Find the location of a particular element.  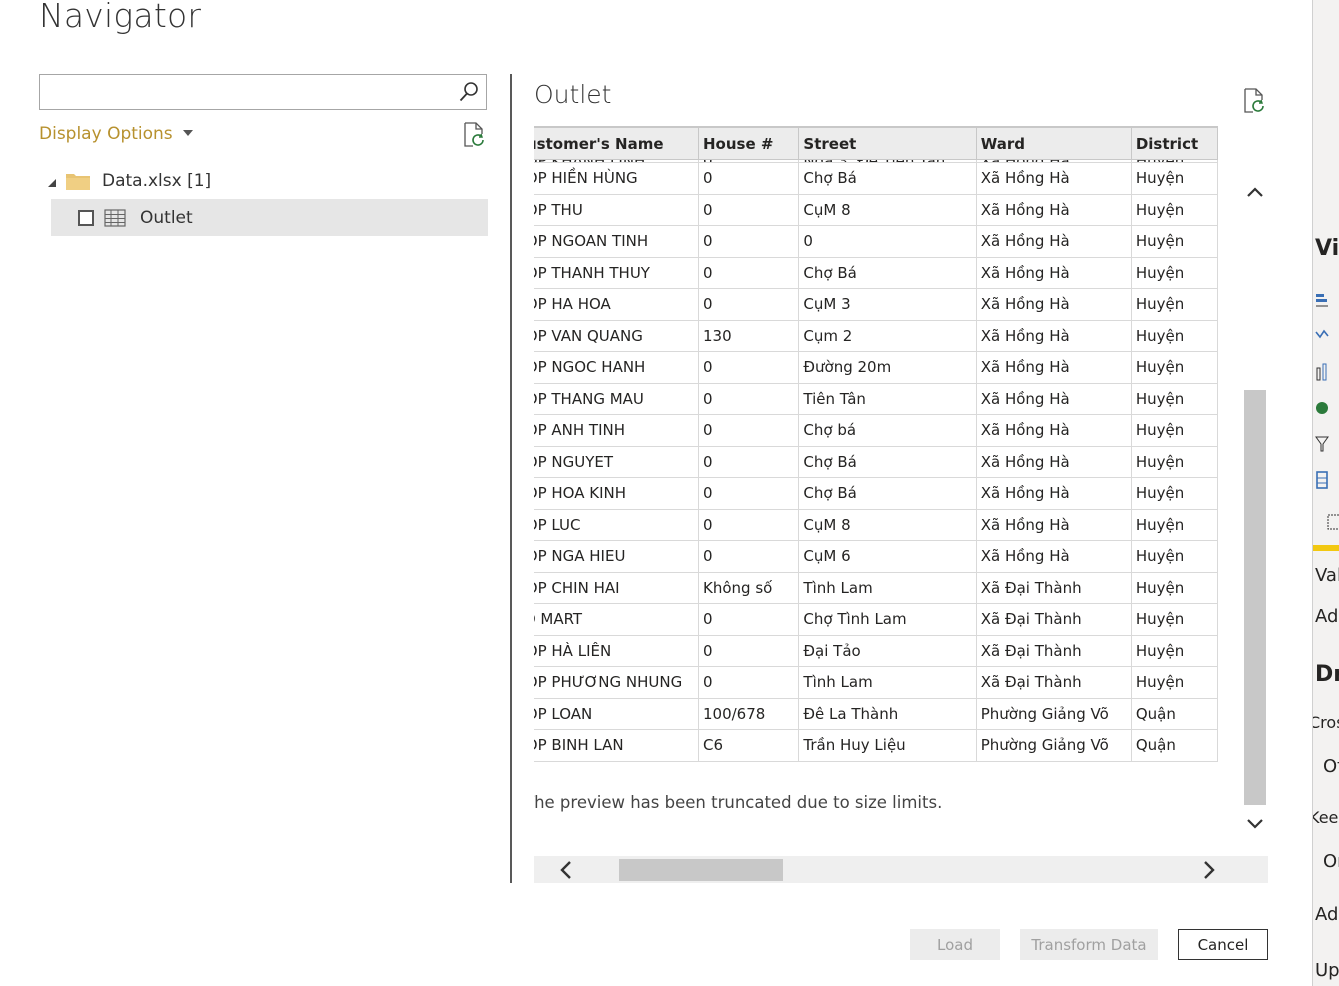

table-row: HOP THANH THUY0Chợ BáXã Hồng HàHuyện is located at coordinates (876, 272).